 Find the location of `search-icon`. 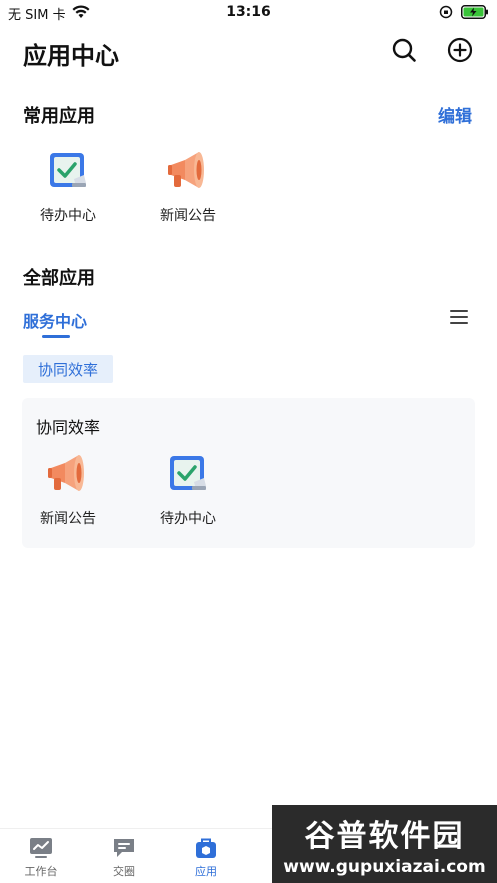

search-icon is located at coordinates (404, 52).